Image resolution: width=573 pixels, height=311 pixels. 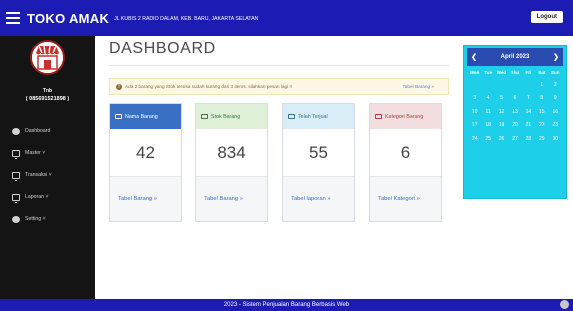 What do you see at coordinates (515, 85) in the screenshot?
I see `calendar-week-row: 12` at bounding box center [515, 85].